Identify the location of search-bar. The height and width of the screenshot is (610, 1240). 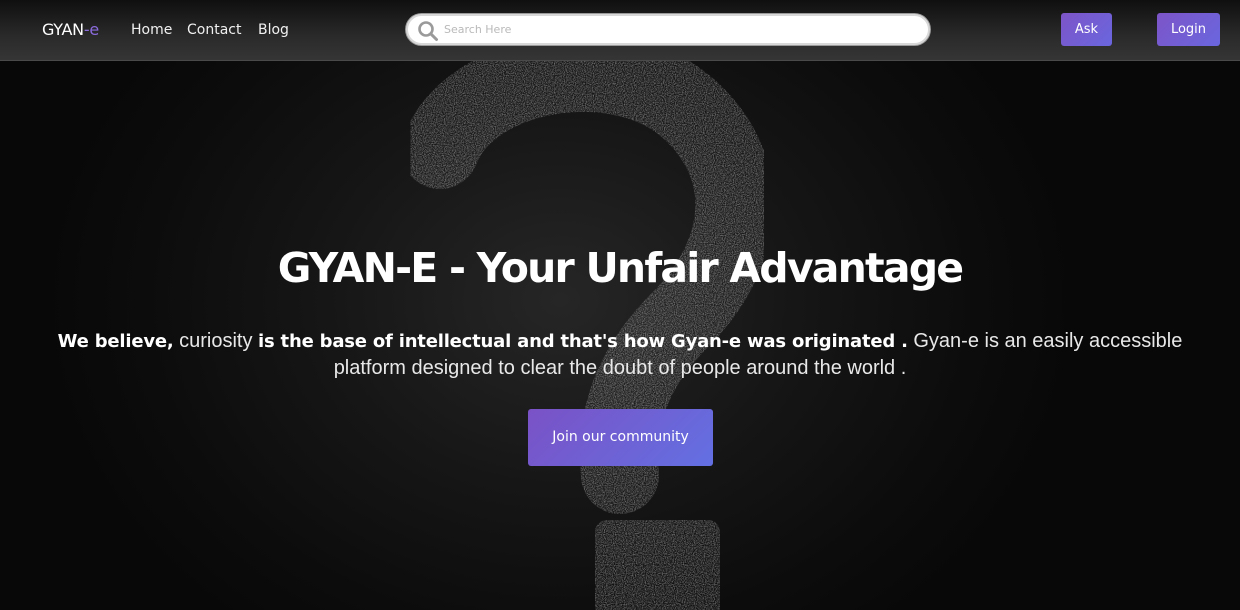
(668, 29).